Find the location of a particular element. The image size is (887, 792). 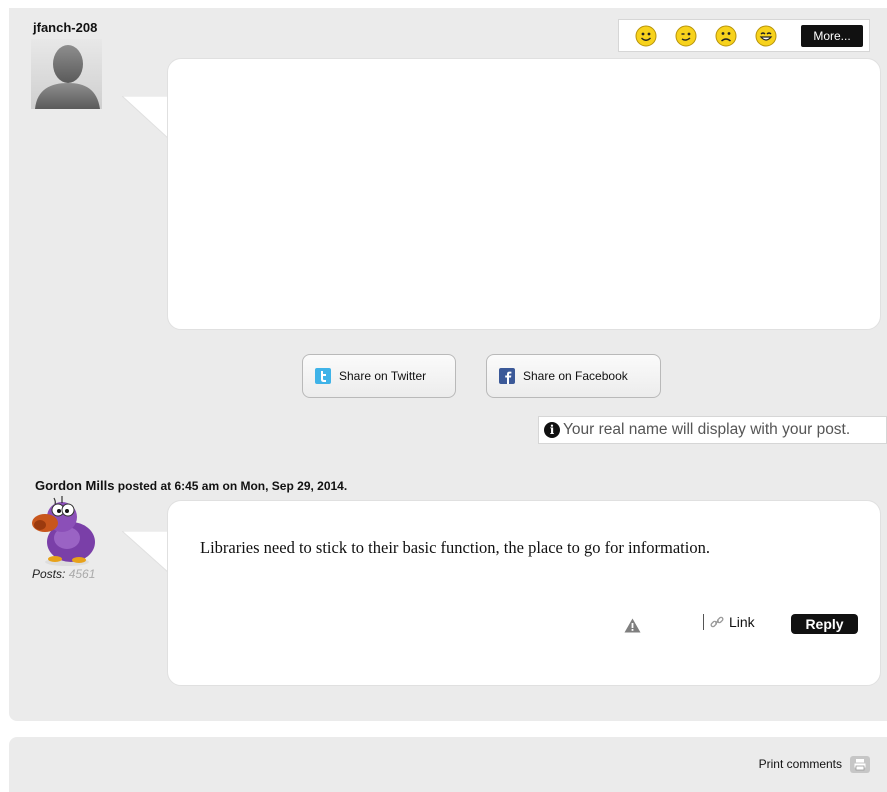

posts-count: Posts: 4561 is located at coordinates (63, 574).